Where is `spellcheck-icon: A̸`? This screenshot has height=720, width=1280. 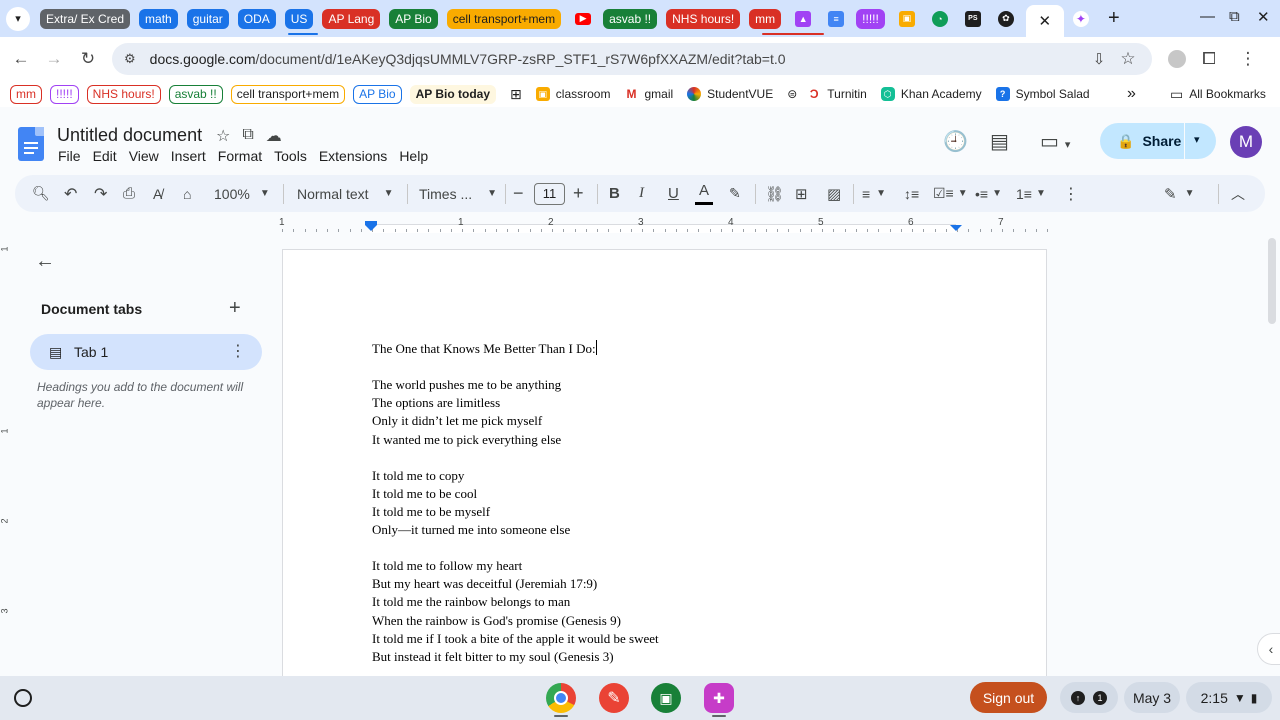
spellcheck-icon: A̸ is located at coordinates (157, 193).